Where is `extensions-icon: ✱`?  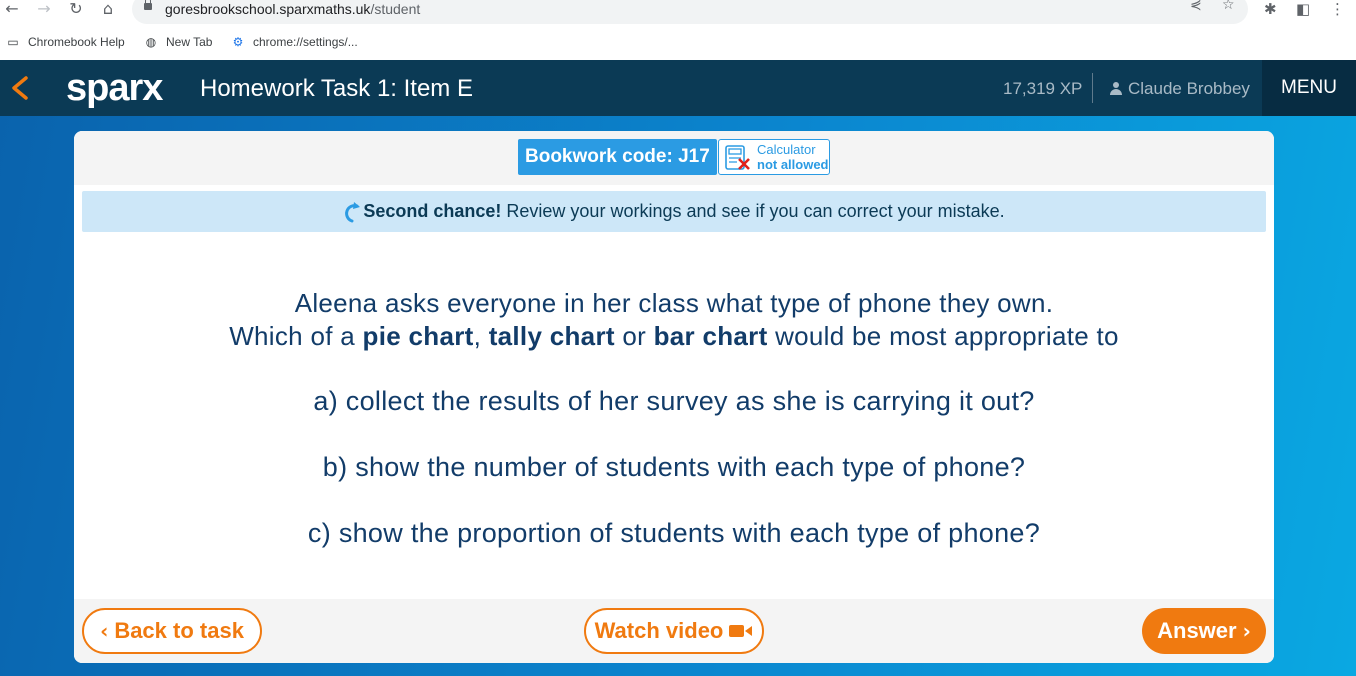
extensions-icon: ✱ is located at coordinates (1270, 9).